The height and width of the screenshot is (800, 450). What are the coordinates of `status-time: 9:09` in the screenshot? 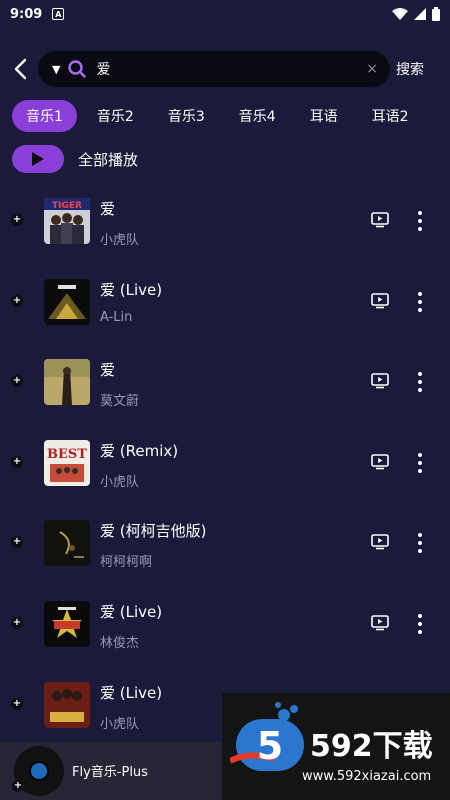 It's located at (26, 14).